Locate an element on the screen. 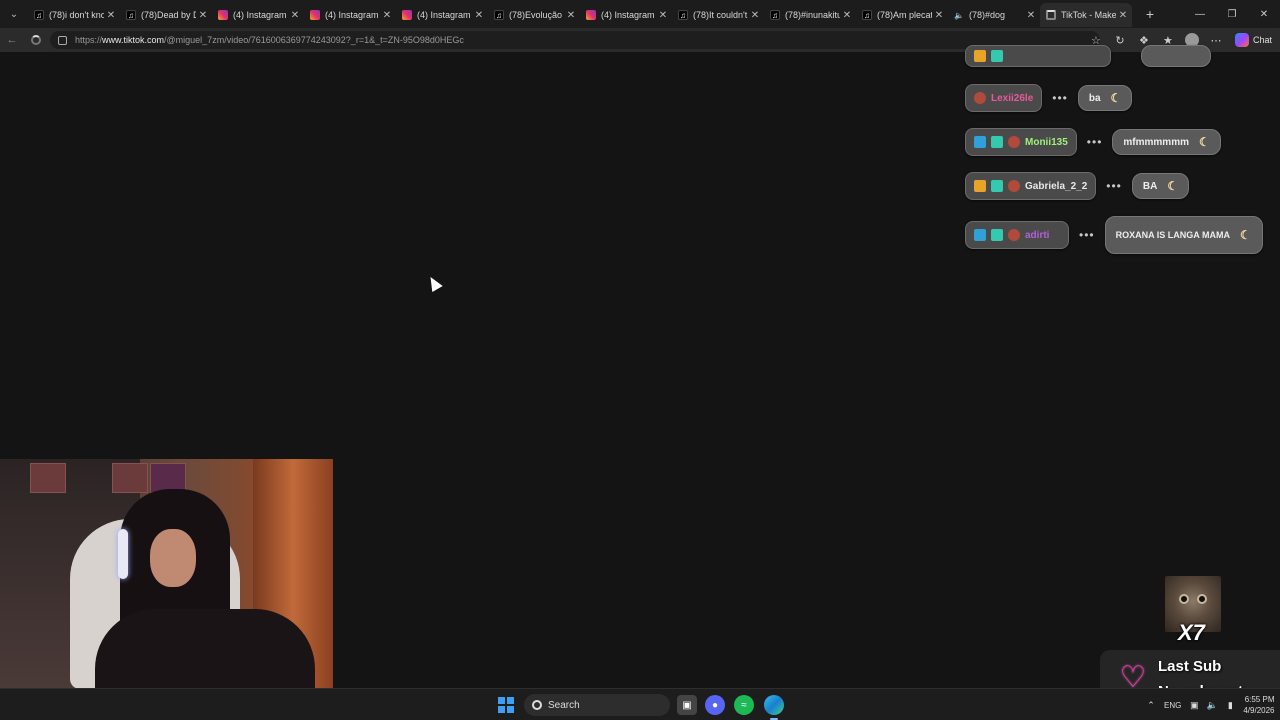 Image resolution: width=1280 pixels, height=720 pixels. chat-message-text: BA is located at coordinates (1150, 186).